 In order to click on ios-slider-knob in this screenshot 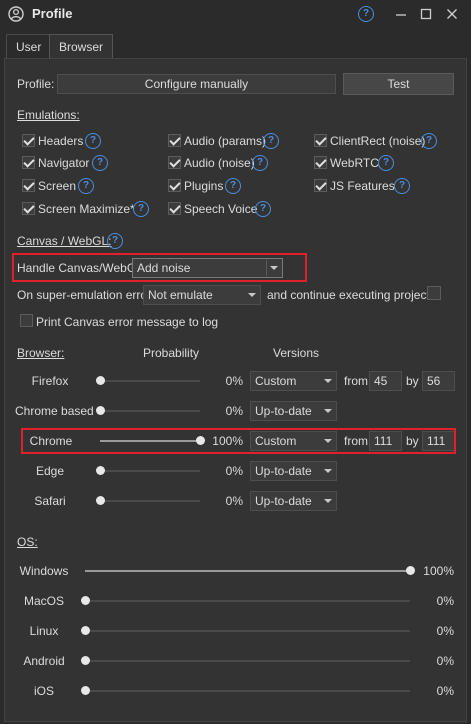, I will do `click(85, 690)`.